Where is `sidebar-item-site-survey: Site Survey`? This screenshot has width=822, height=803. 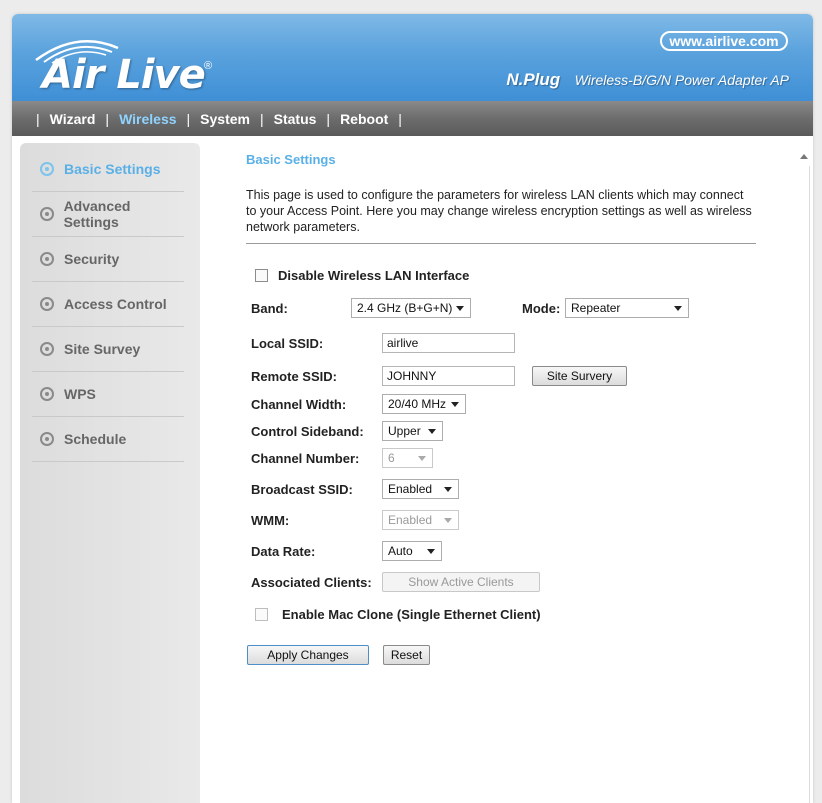
sidebar-item-site-survey: Site Survey is located at coordinates (108, 349).